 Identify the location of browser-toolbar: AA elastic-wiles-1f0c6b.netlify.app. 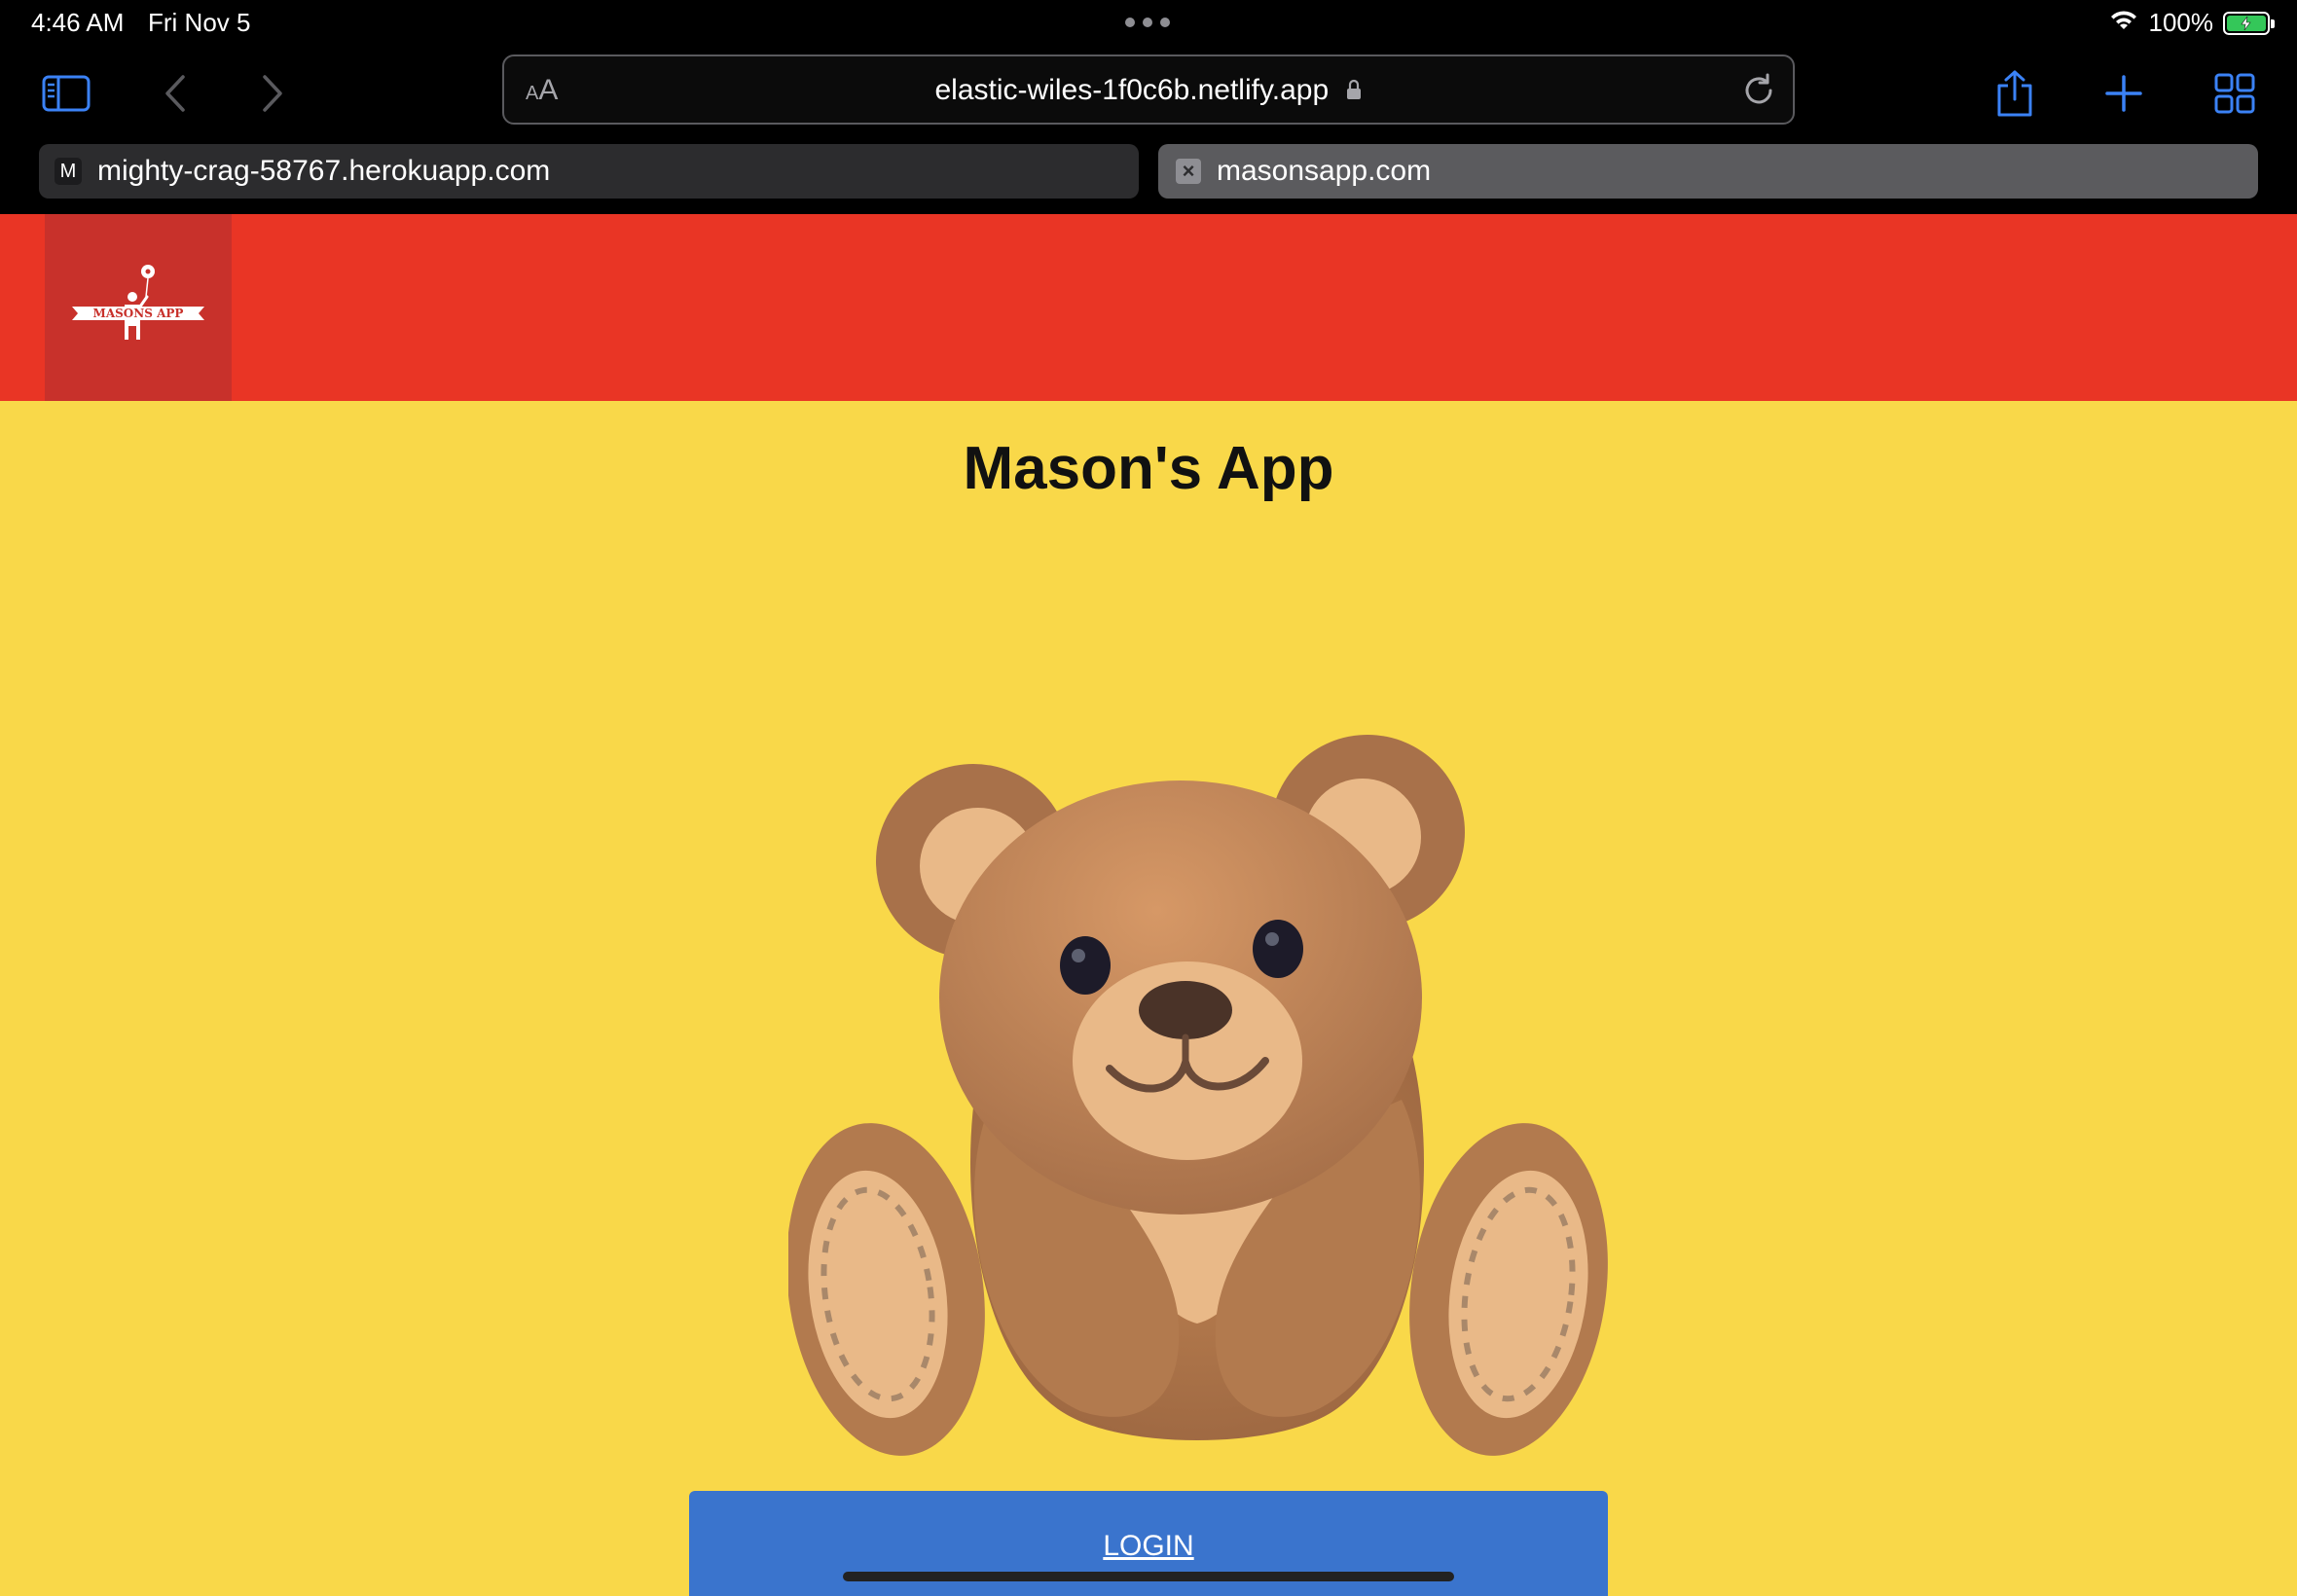
(1148, 94).